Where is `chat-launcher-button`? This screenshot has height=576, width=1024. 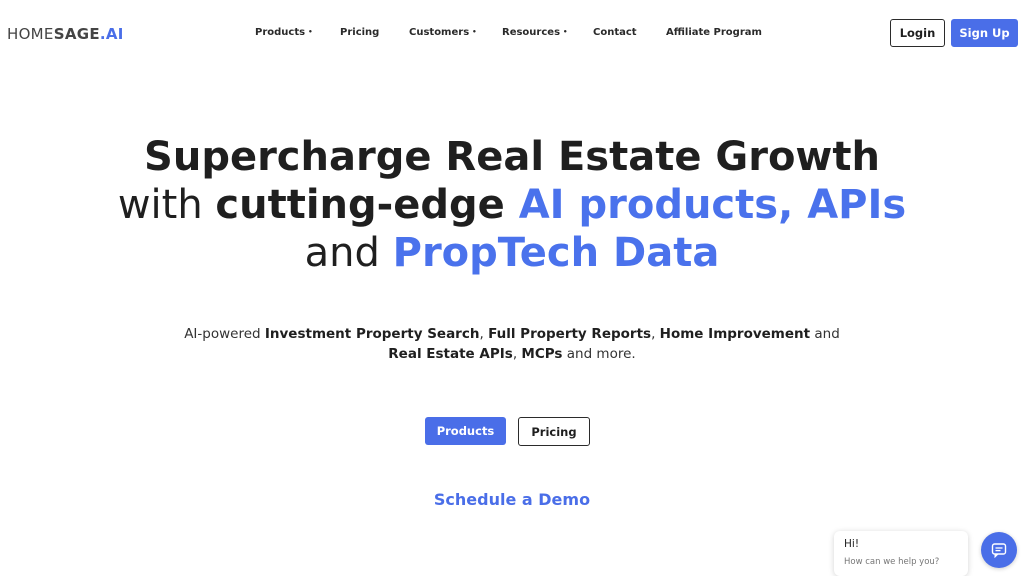
chat-launcher-button is located at coordinates (999, 550).